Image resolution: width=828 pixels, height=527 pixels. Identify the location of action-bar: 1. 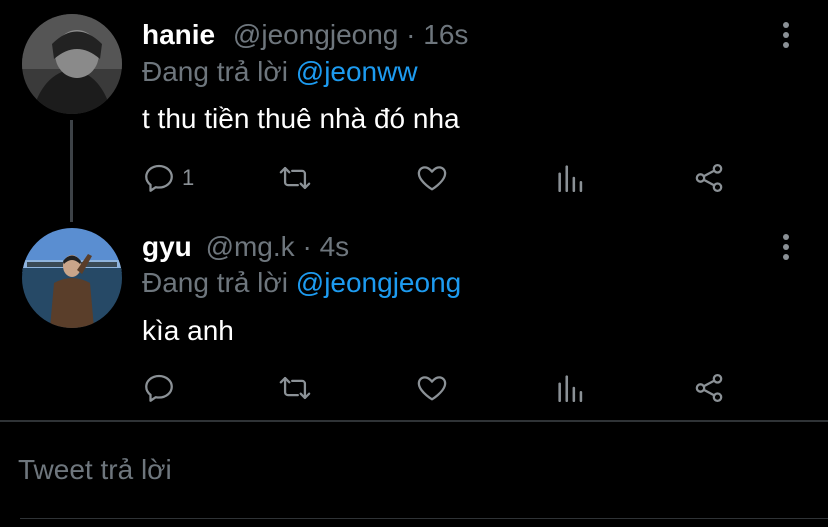
(440, 178).